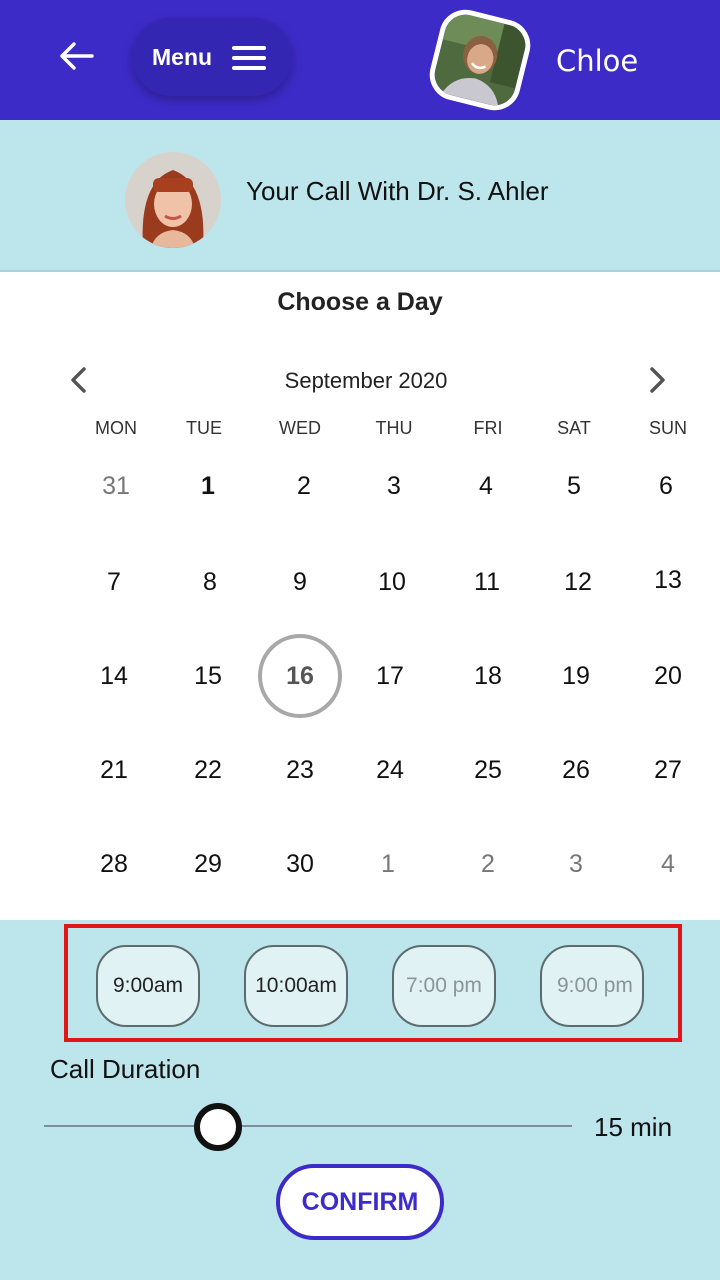  Describe the element at coordinates (392, 582) in the screenshot. I see `calendar-day: 10` at that location.